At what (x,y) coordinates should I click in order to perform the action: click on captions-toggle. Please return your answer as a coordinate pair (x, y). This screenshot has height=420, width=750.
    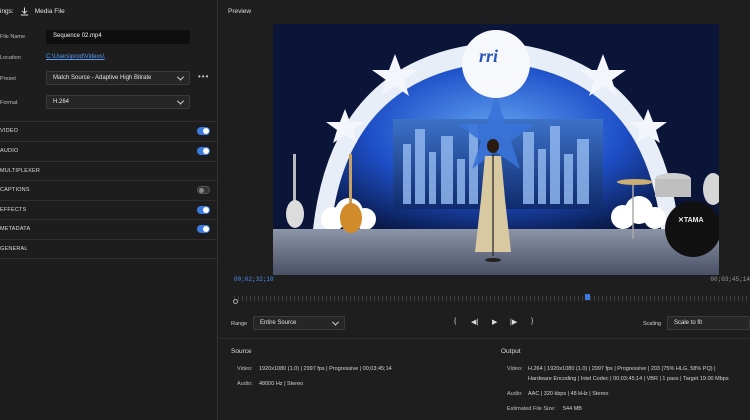
    Looking at the image, I should click on (203, 190).